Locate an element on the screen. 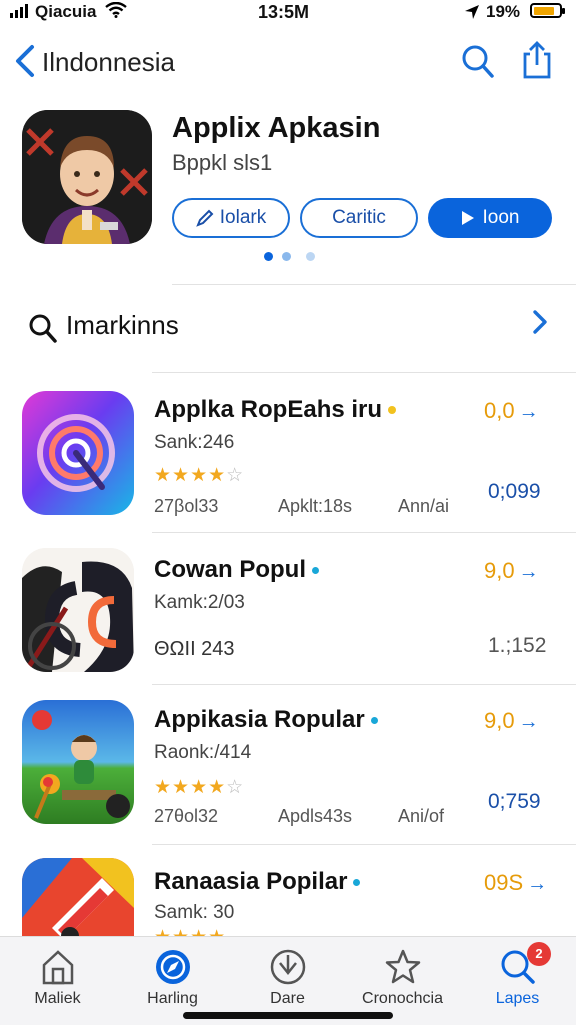 The height and width of the screenshot is (1025, 576). price-label: 0,0 → is located at coordinates (511, 411).